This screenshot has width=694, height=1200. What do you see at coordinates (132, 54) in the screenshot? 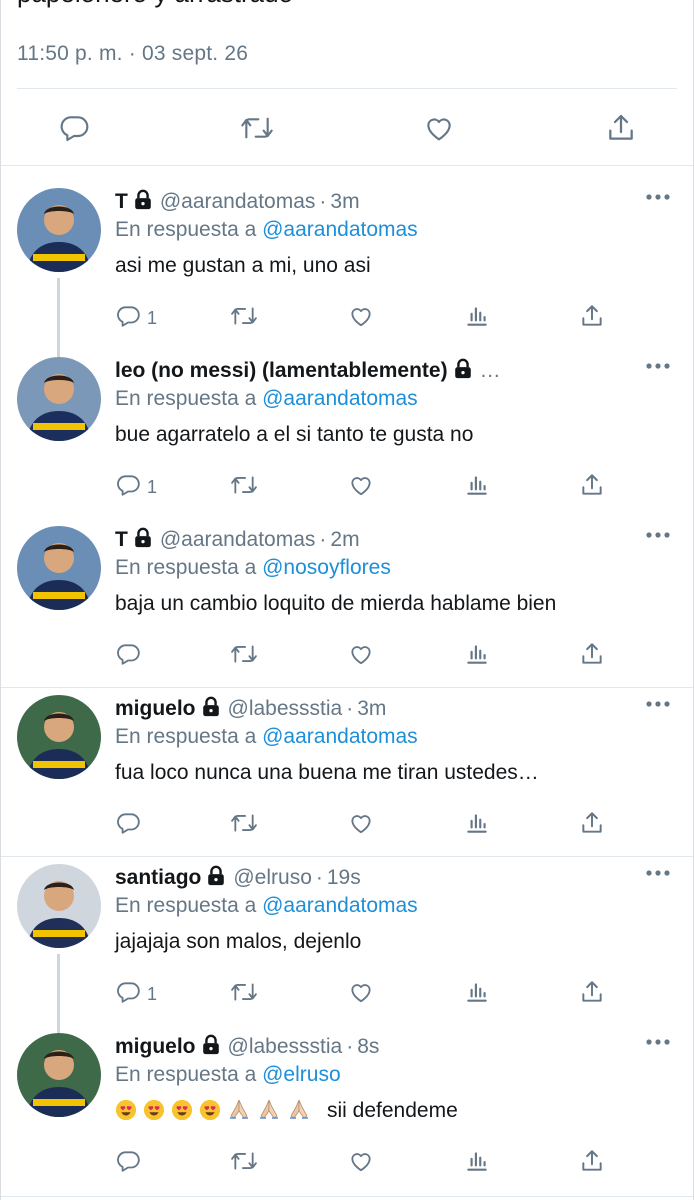
I see `tweet-timestamp: 11:50 p. m. · 03 sept. 26` at bounding box center [132, 54].